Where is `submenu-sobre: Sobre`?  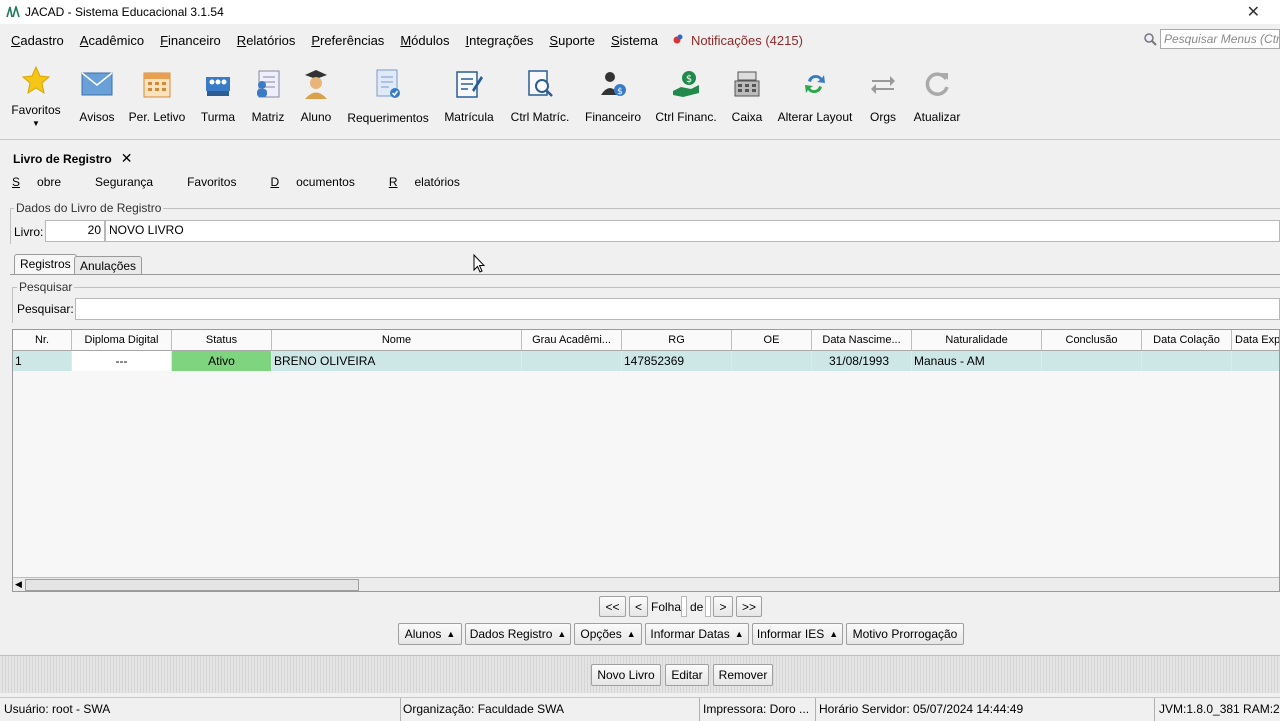
submenu-sobre: Sobre is located at coordinates (45, 182).